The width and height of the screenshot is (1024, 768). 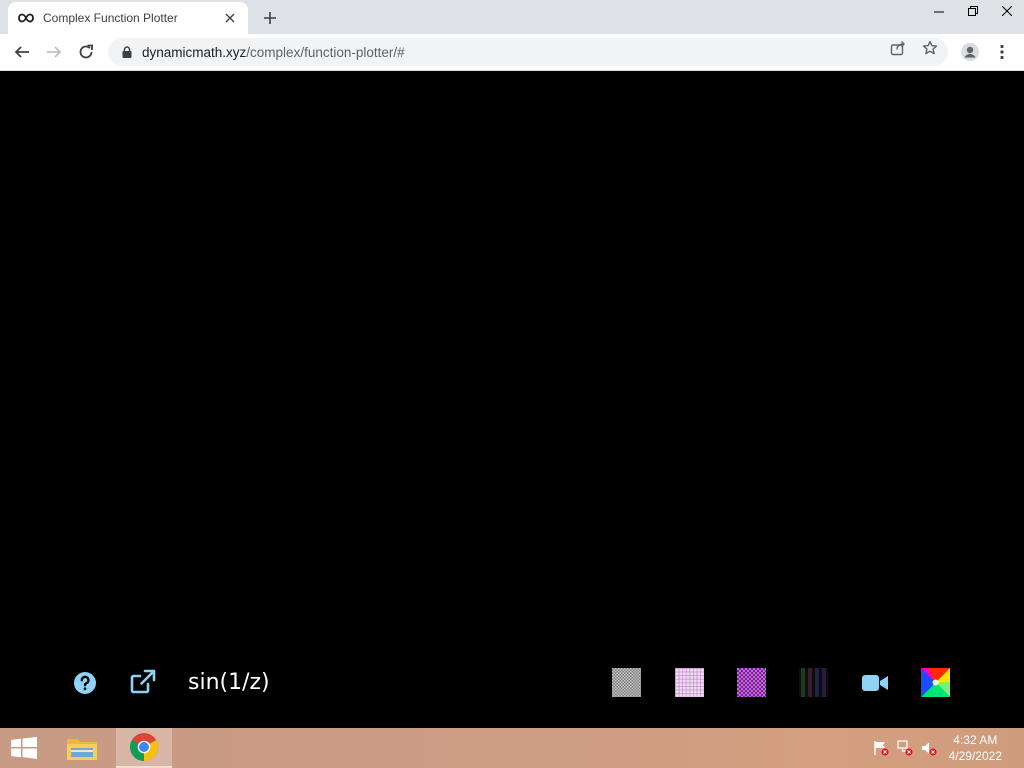 I want to click on taskbar: 4:32 AM 4/29/2022, so click(x=512, y=748).